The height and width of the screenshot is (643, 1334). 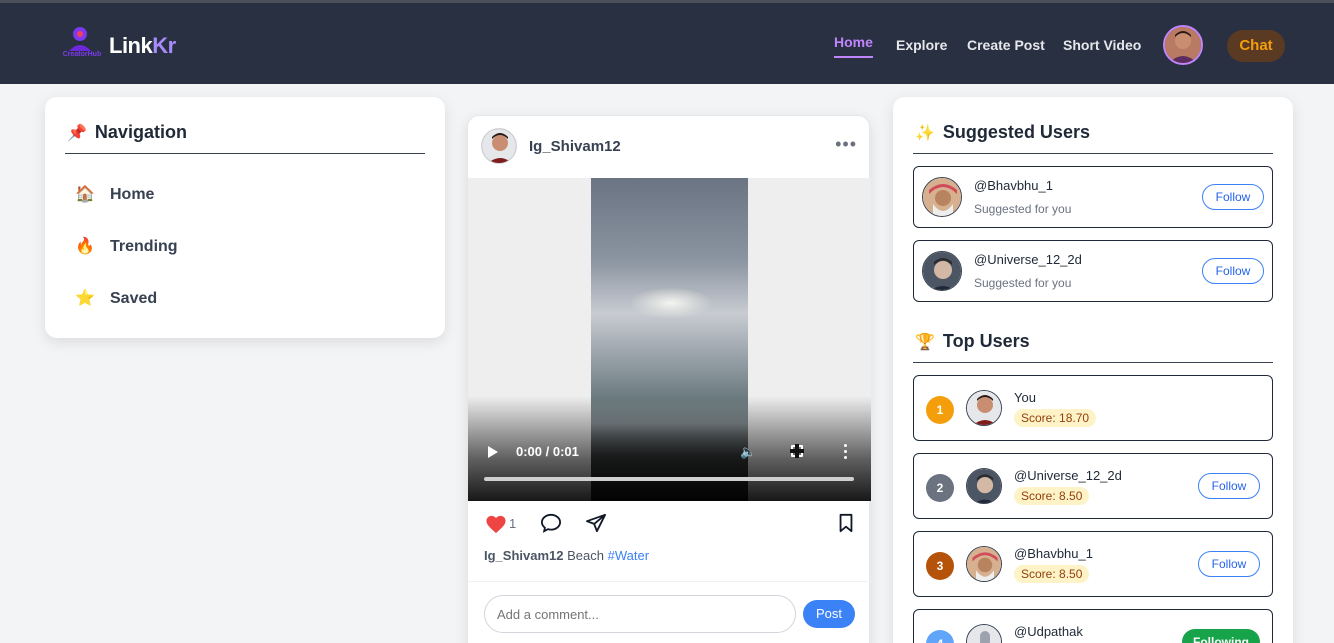 I want to click on sidebar-item-saved: ⭐ Saved, so click(x=116, y=298).